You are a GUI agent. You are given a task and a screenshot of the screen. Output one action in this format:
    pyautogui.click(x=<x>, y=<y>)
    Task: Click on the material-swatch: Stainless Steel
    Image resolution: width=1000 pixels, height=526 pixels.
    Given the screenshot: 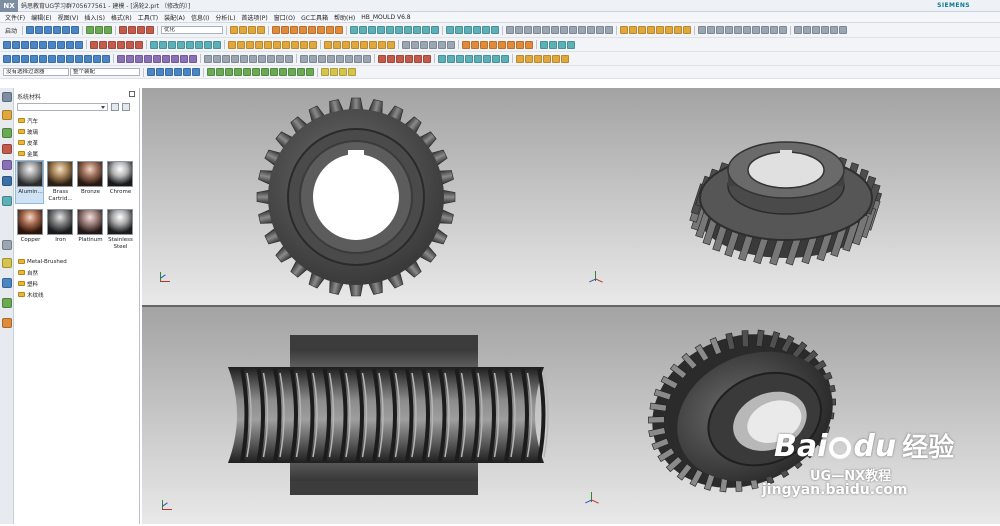 What is the action you would take?
    pyautogui.click(x=119, y=230)
    